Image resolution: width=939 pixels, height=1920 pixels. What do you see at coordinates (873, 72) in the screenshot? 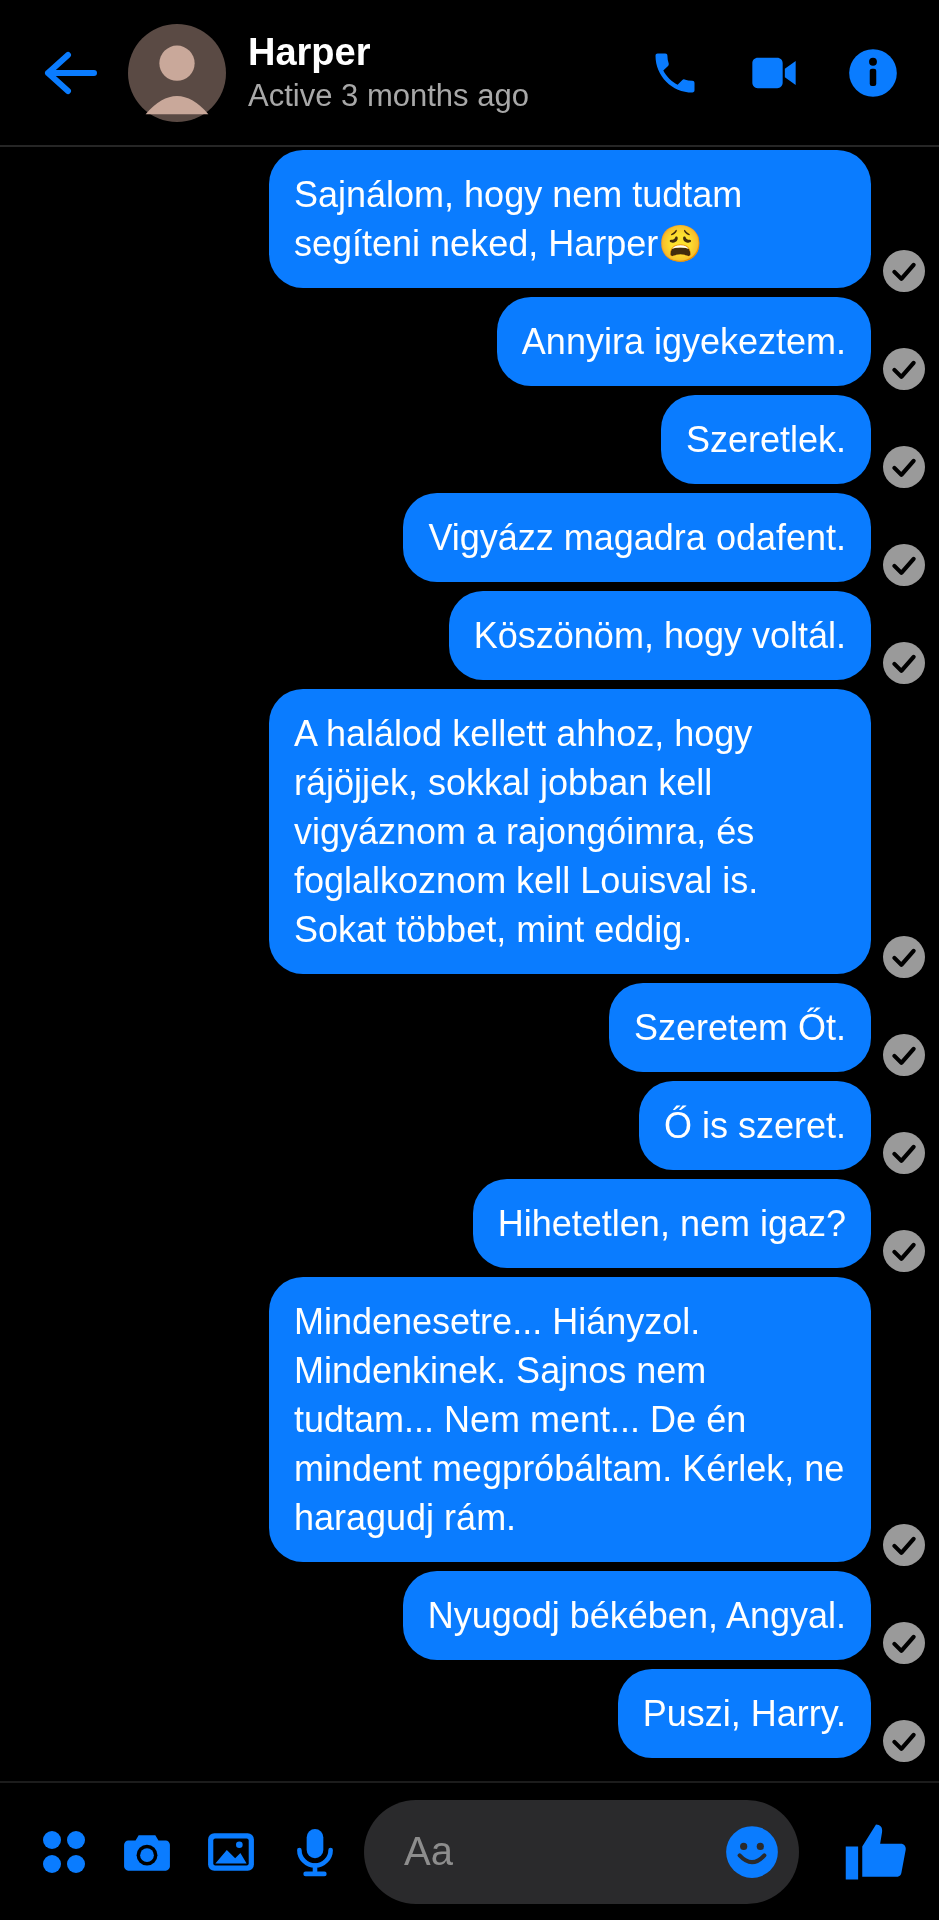
I see `info-icon` at bounding box center [873, 72].